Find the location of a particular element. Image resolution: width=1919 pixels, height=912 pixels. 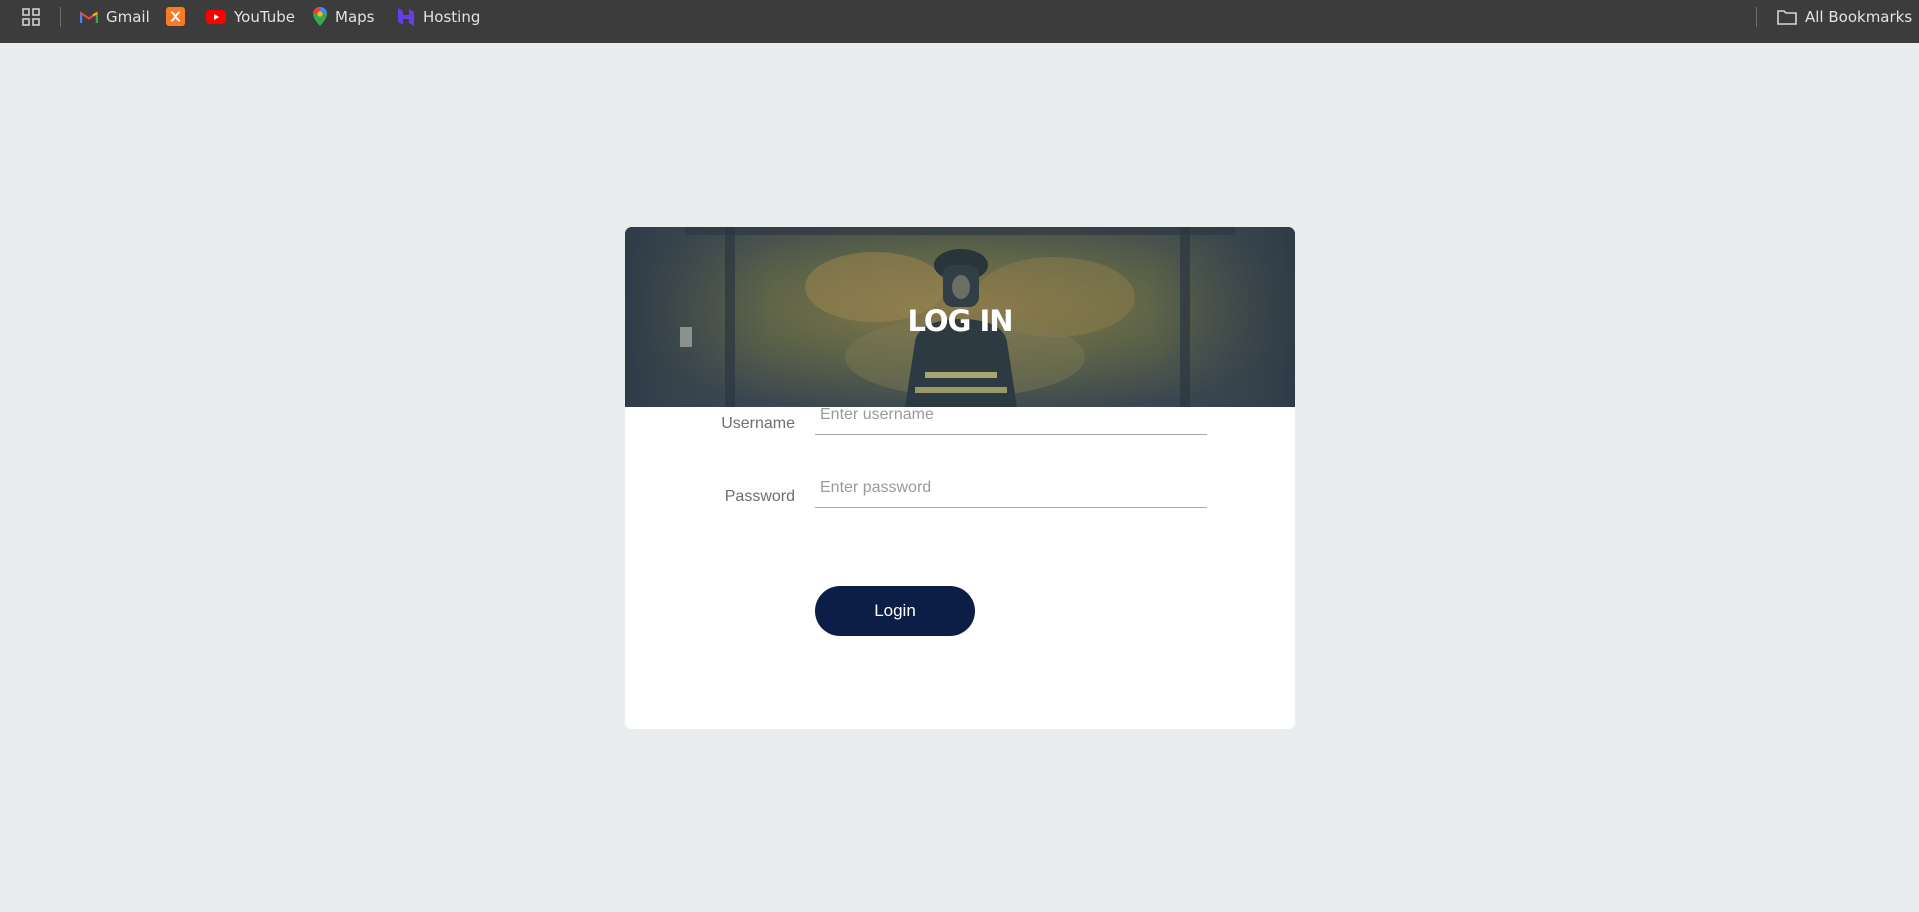

password-input is located at coordinates (1011, 488).